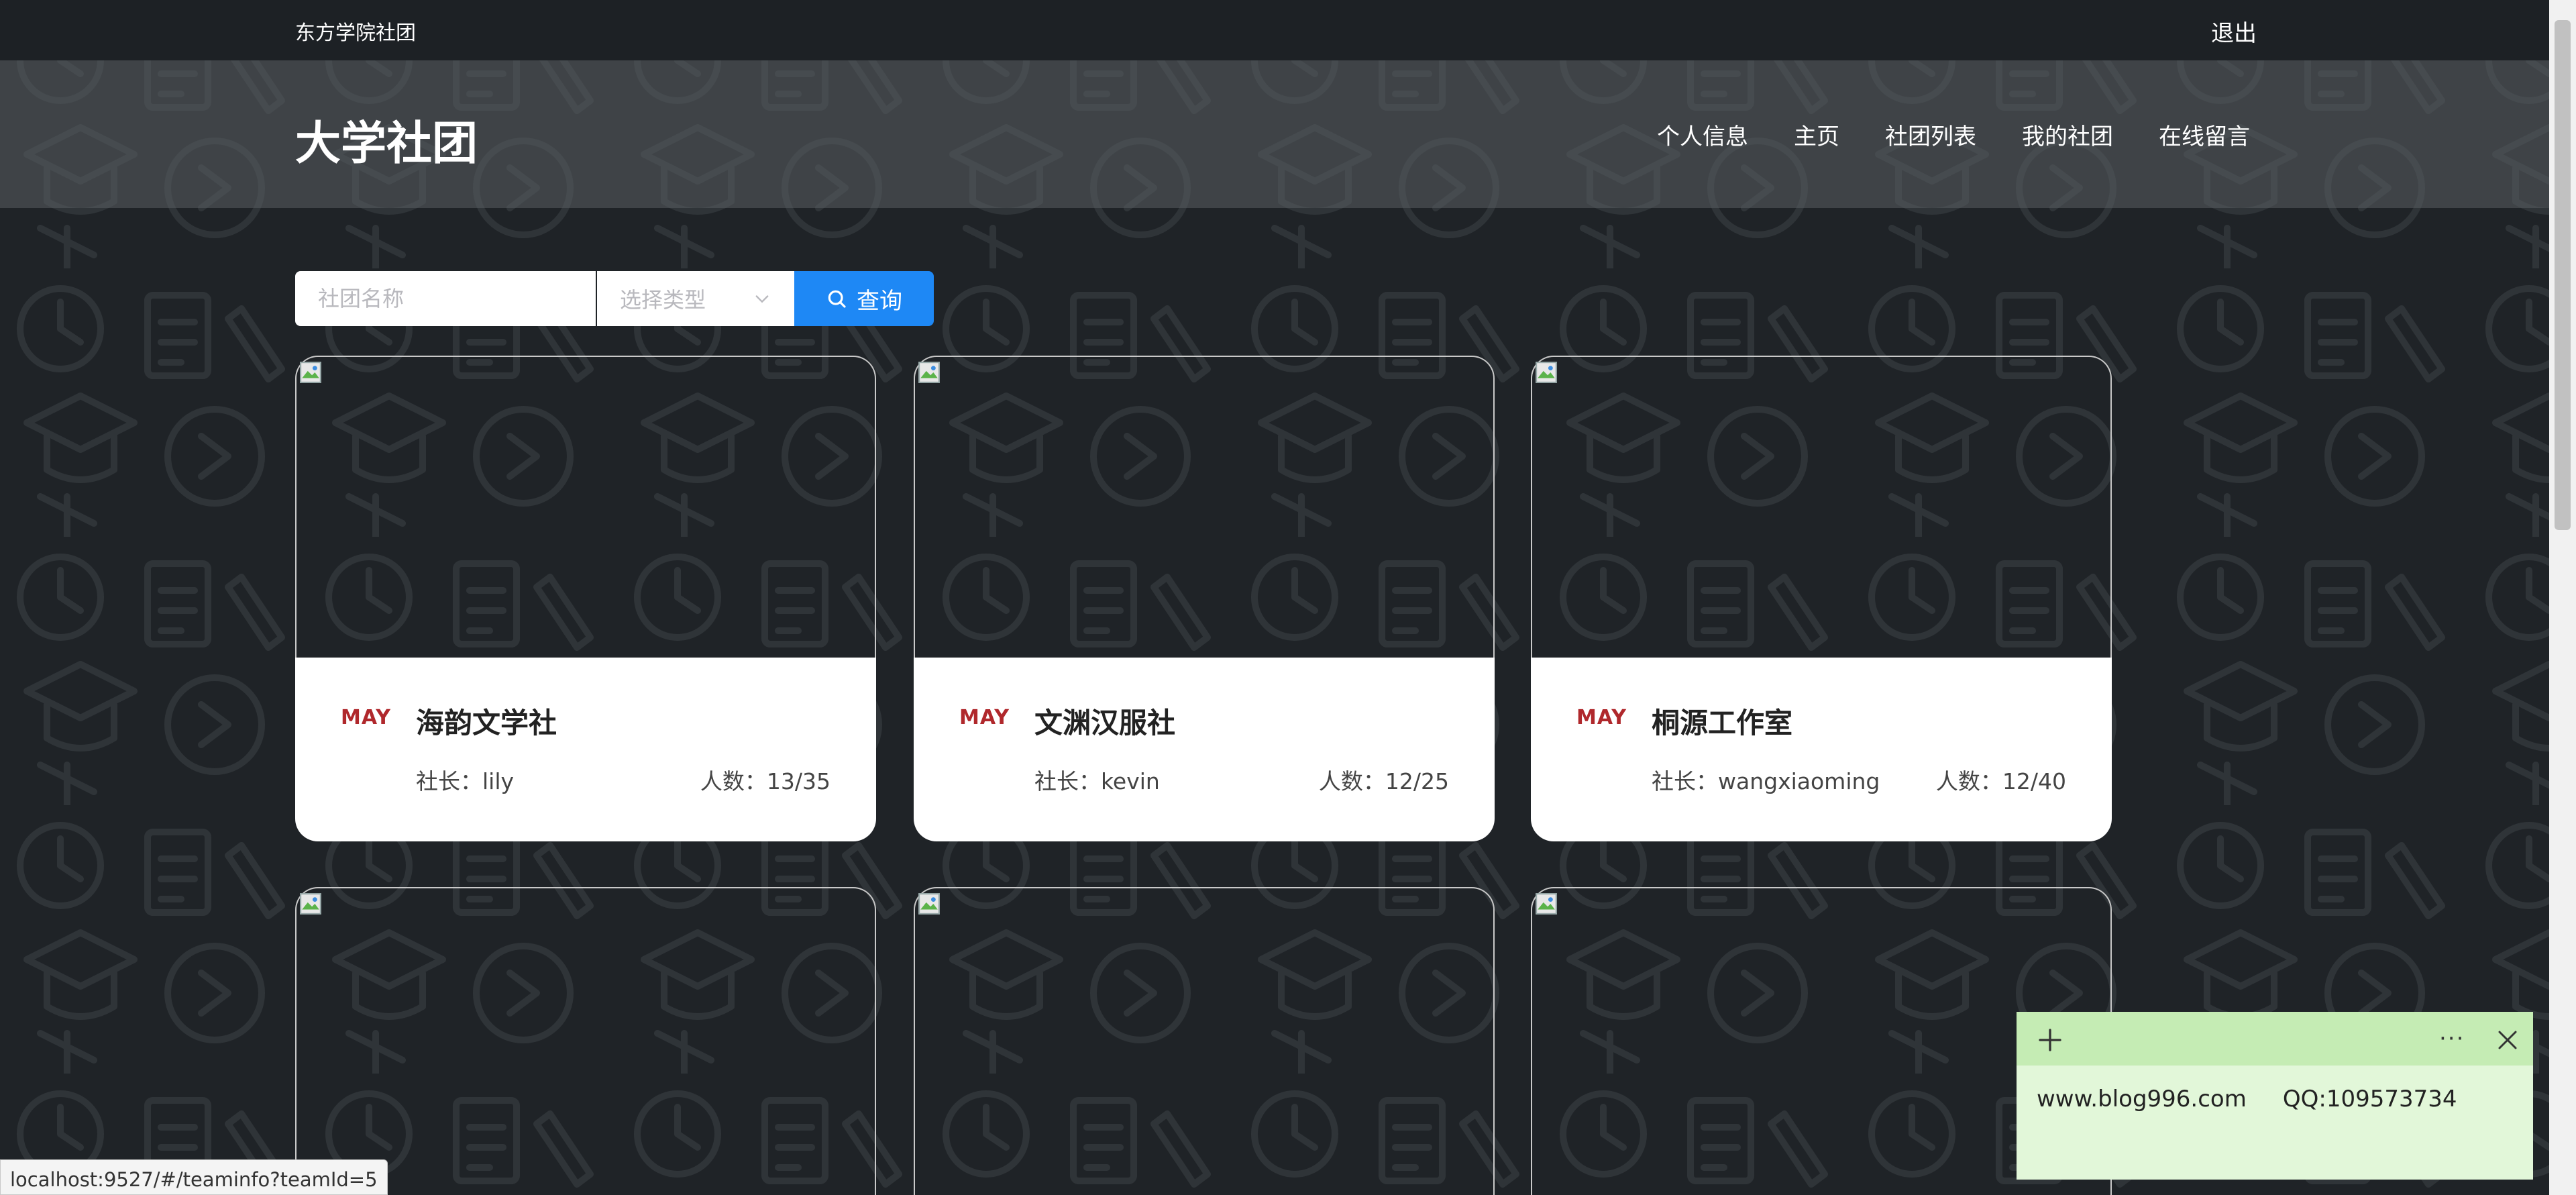 Image resolution: width=2576 pixels, height=1195 pixels. I want to click on search-icon, so click(837, 299).